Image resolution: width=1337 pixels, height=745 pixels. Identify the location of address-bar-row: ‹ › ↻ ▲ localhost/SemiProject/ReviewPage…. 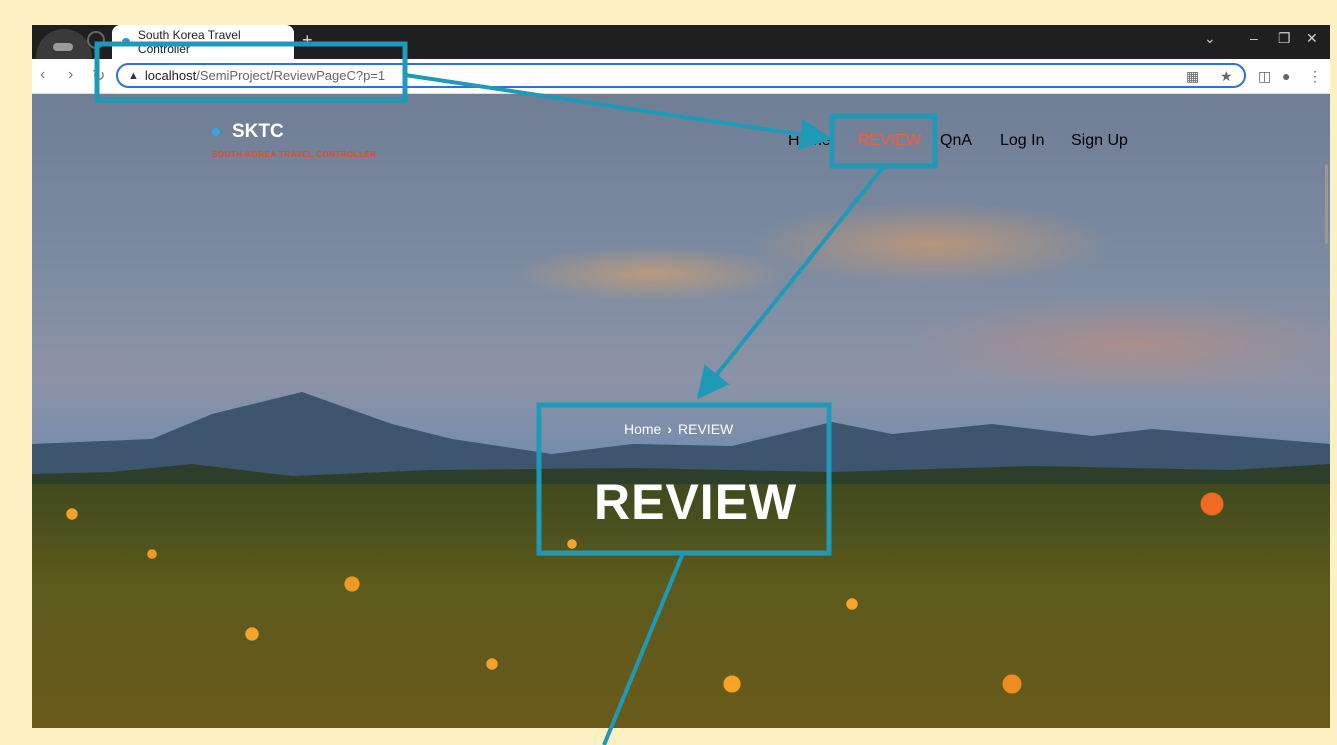
(681, 76).